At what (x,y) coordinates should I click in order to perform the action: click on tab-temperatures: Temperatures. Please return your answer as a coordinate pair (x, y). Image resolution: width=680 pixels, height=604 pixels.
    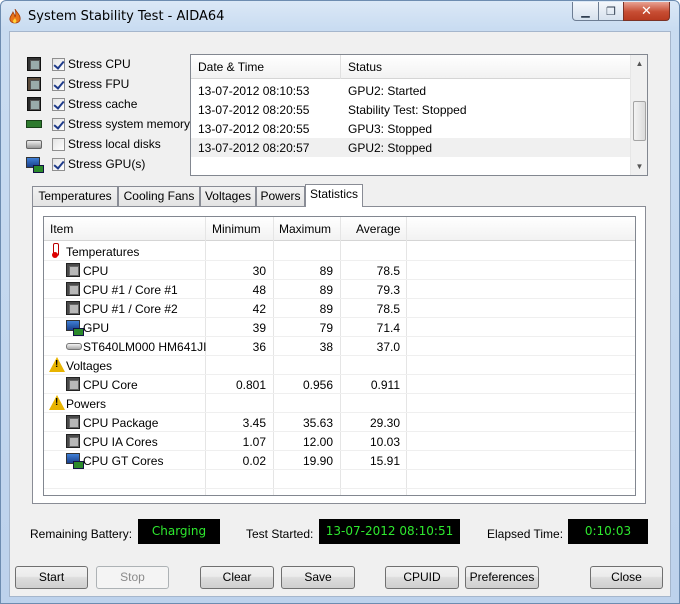
    Looking at the image, I should click on (75, 196).